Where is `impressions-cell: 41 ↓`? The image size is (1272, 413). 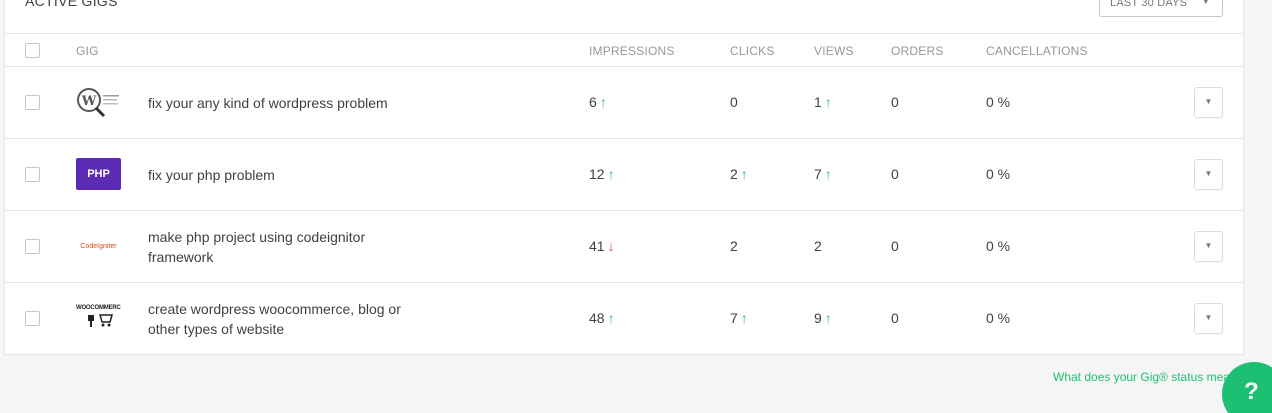 impressions-cell: 41 ↓ is located at coordinates (602, 246).